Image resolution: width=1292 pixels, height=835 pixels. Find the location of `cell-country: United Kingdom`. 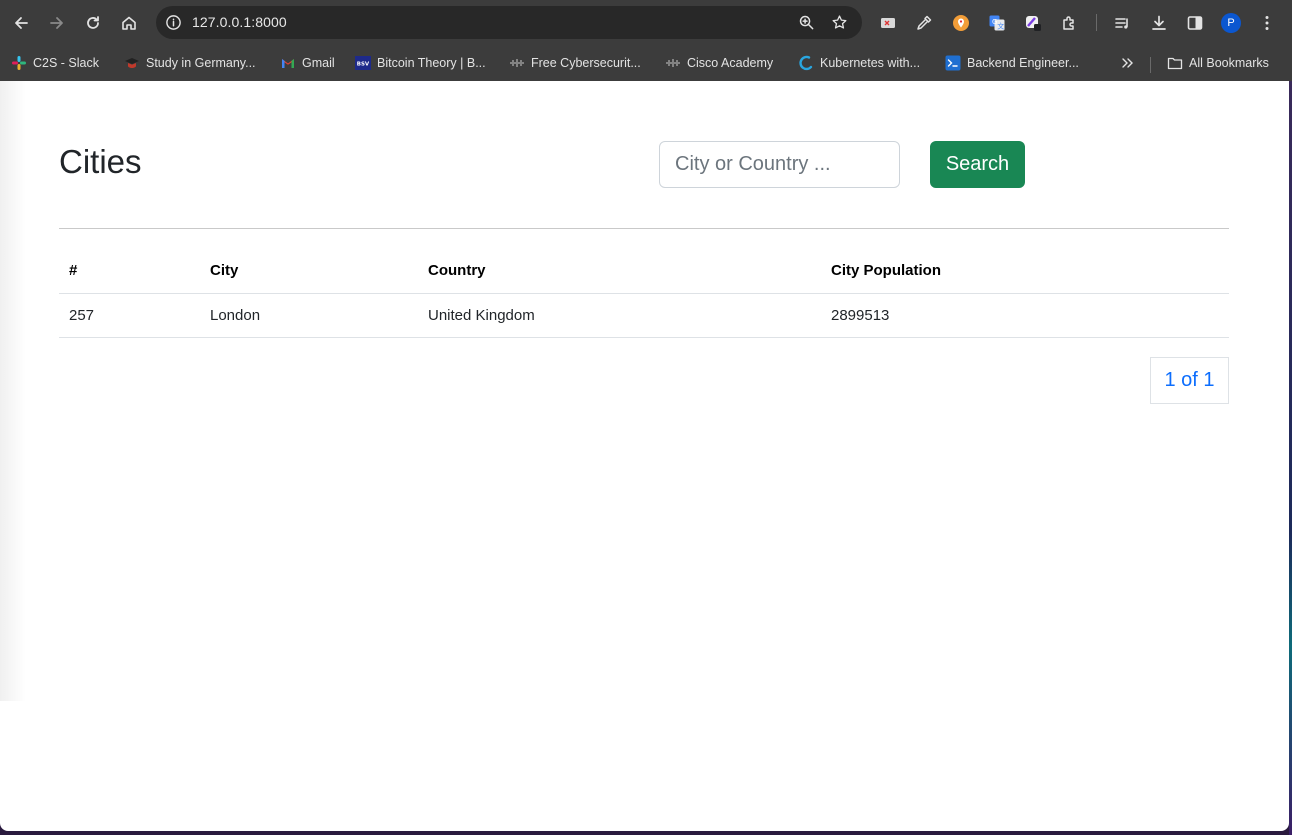

cell-country: United Kingdom is located at coordinates (619, 315).